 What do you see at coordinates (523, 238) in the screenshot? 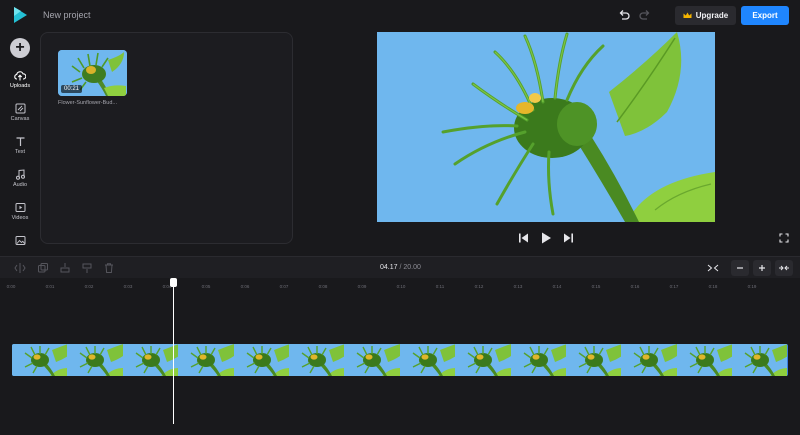
I see `skip-back-icon` at bounding box center [523, 238].